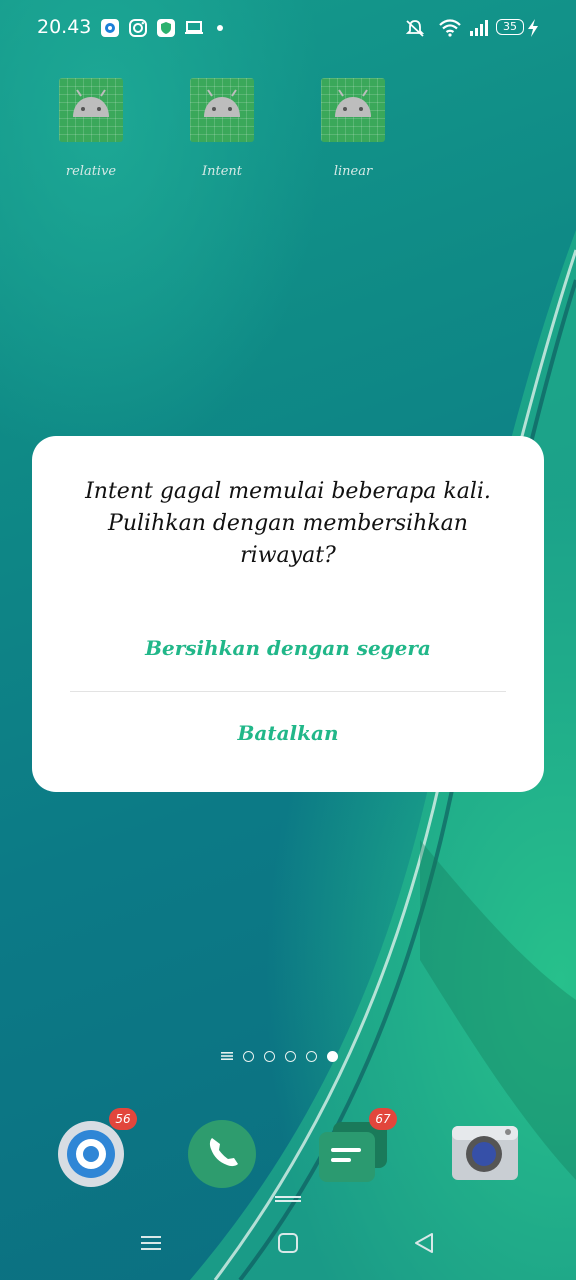 Image resolution: width=576 pixels, height=1280 pixels. What do you see at coordinates (424, 1243) in the screenshot?
I see `back-nav-icon` at bounding box center [424, 1243].